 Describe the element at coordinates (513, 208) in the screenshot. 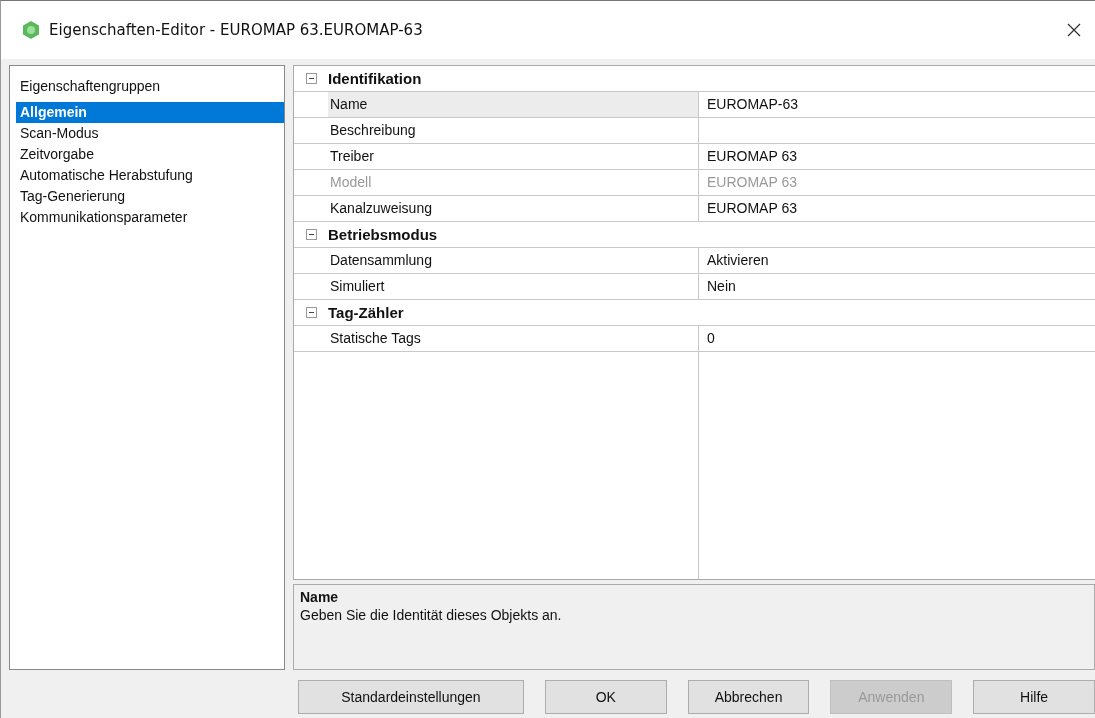

I see `property-name: Kanalzuweisung` at that location.